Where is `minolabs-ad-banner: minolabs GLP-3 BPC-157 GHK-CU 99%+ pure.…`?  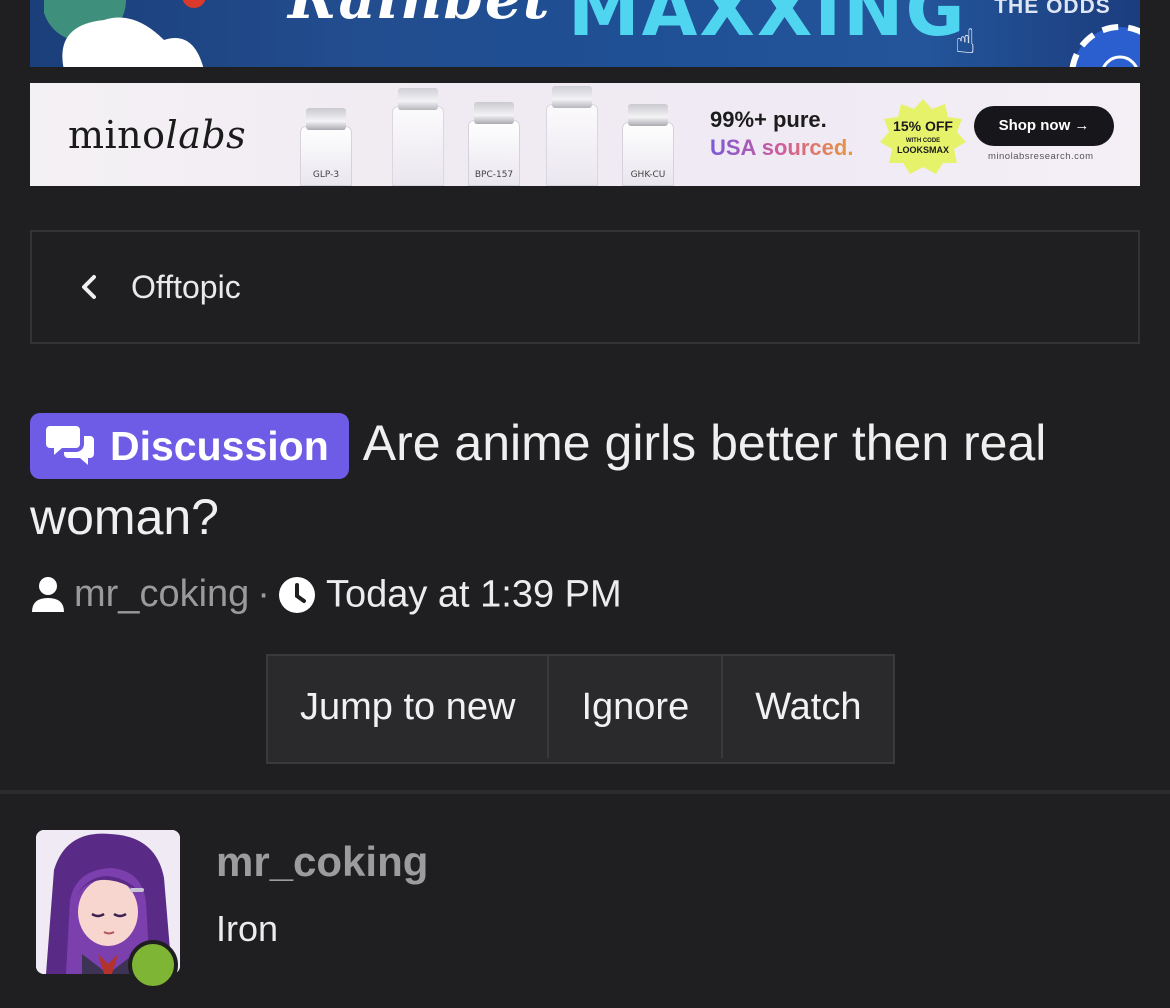
minolabs-ad-banner: minolabs GLP-3 BPC-157 GHK-CU 99%+ pure.… is located at coordinates (585, 134).